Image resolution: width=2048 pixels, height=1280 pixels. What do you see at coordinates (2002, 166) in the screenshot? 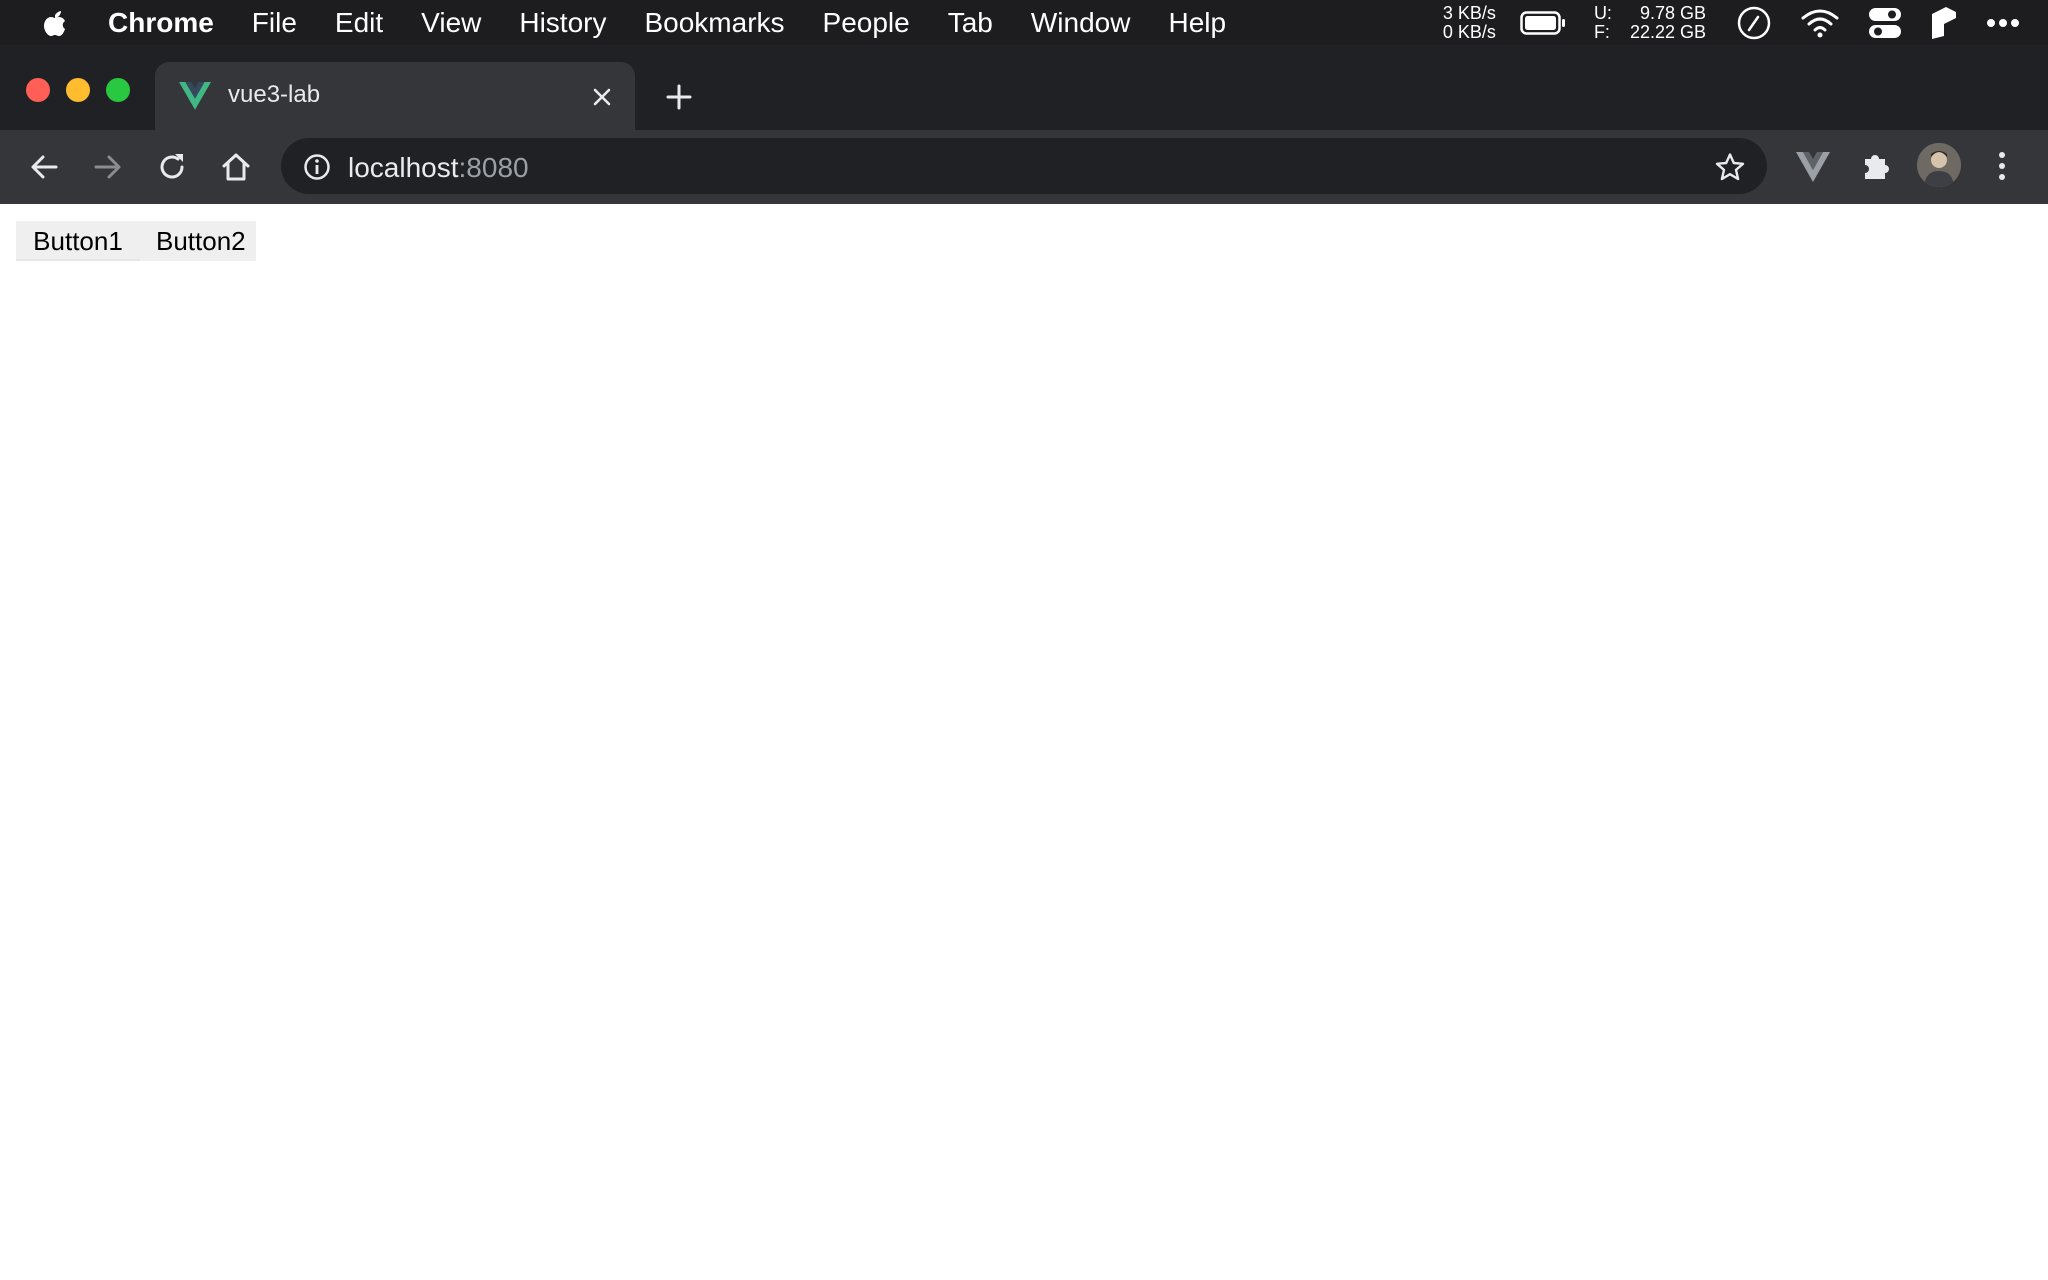
I see `chrome-menu-icon` at bounding box center [2002, 166].